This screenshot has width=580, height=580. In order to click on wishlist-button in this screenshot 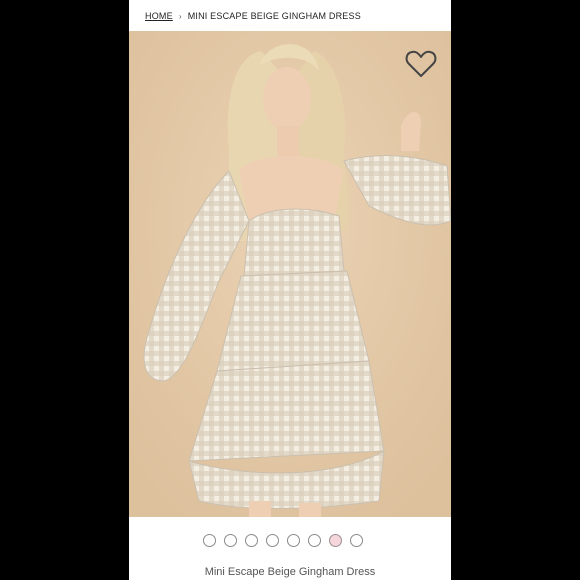, I will do `click(421, 64)`.